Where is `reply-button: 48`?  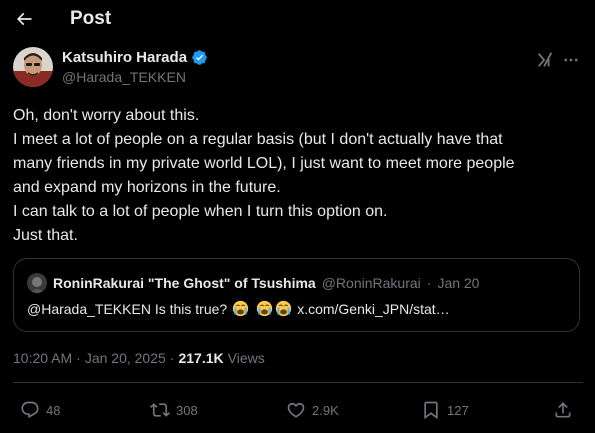 reply-button: 48 is located at coordinates (40, 410).